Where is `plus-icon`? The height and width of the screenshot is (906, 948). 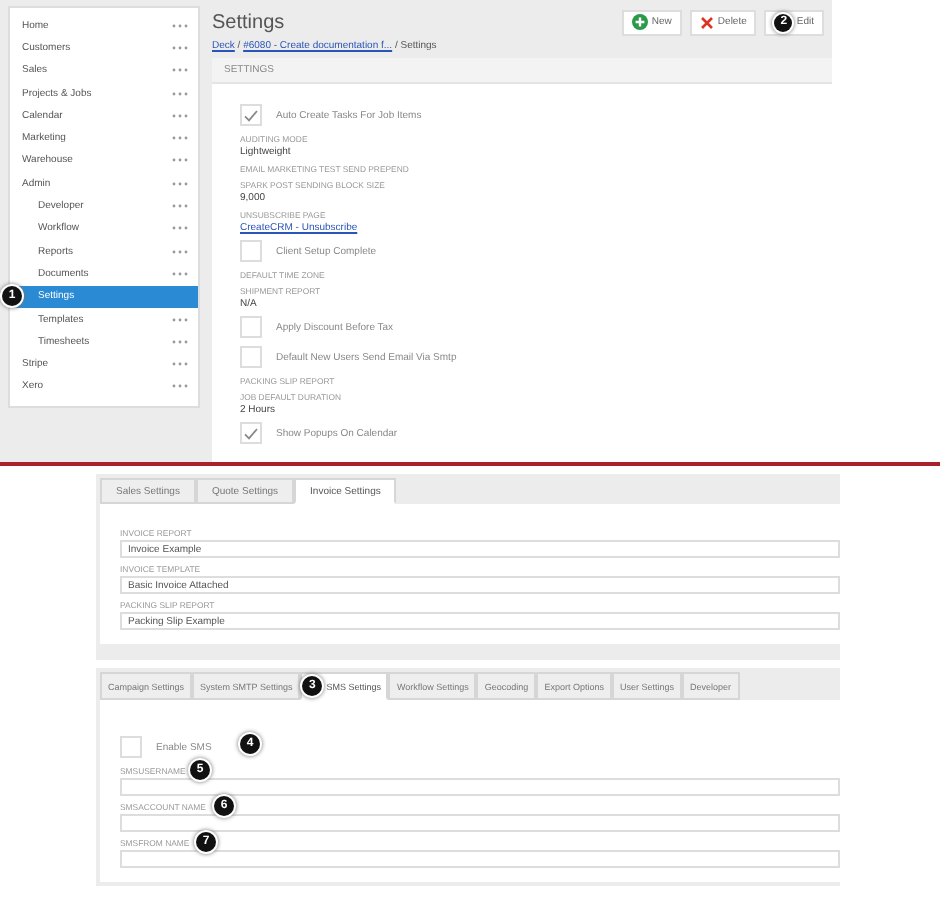
plus-icon is located at coordinates (639, 22).